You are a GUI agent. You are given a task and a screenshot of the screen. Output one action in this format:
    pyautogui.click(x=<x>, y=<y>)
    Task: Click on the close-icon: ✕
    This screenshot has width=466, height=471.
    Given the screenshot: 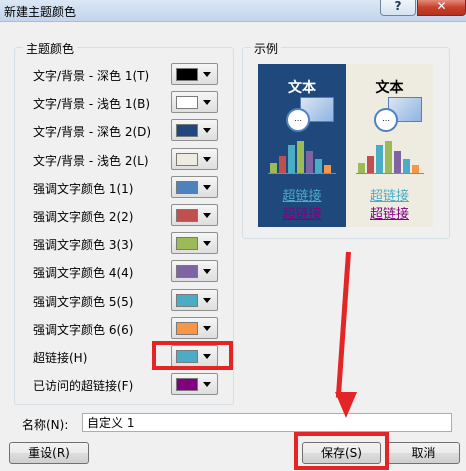 What is the action you would take?
    pyautogui.click(x=441, y=6)
    